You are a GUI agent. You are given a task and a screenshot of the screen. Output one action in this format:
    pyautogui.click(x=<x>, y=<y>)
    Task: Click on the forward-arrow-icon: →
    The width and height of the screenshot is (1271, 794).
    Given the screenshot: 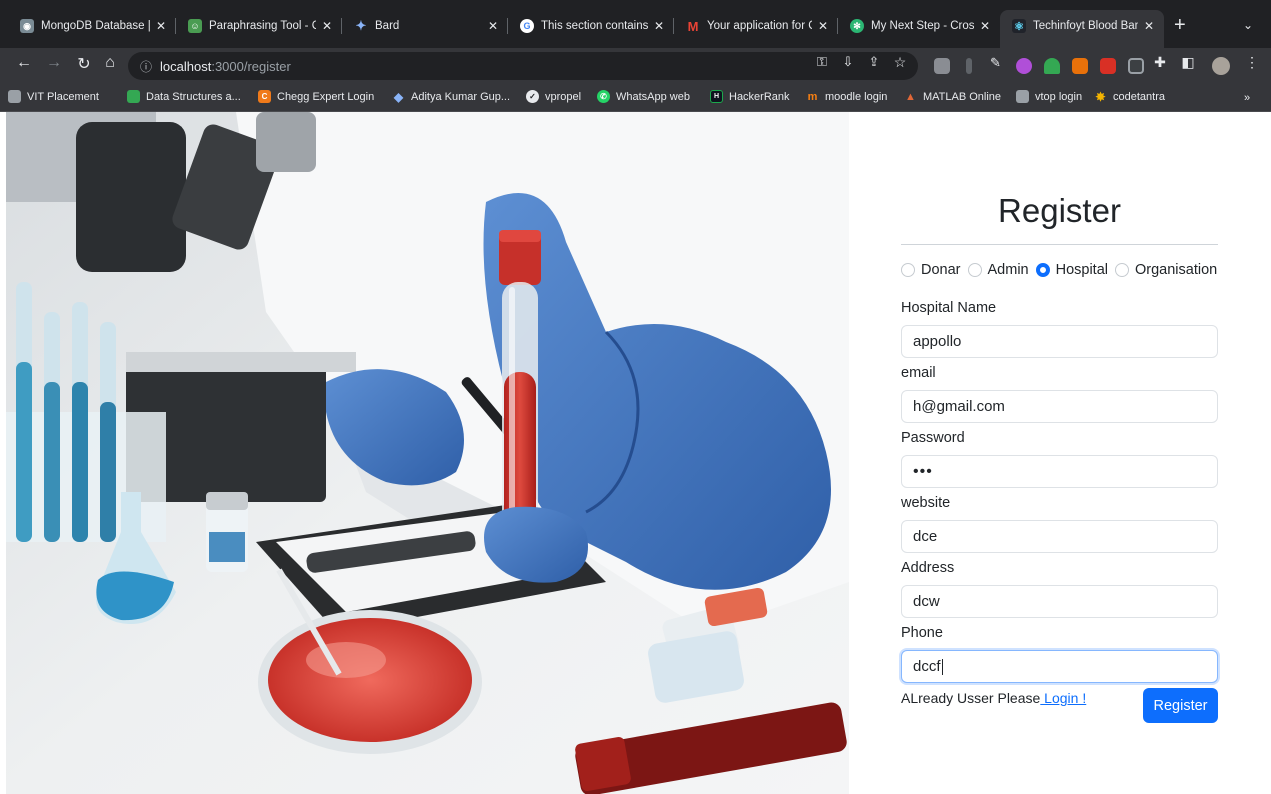 What is the action you would take?
    pyautogui.click(x=54, y=63)
    